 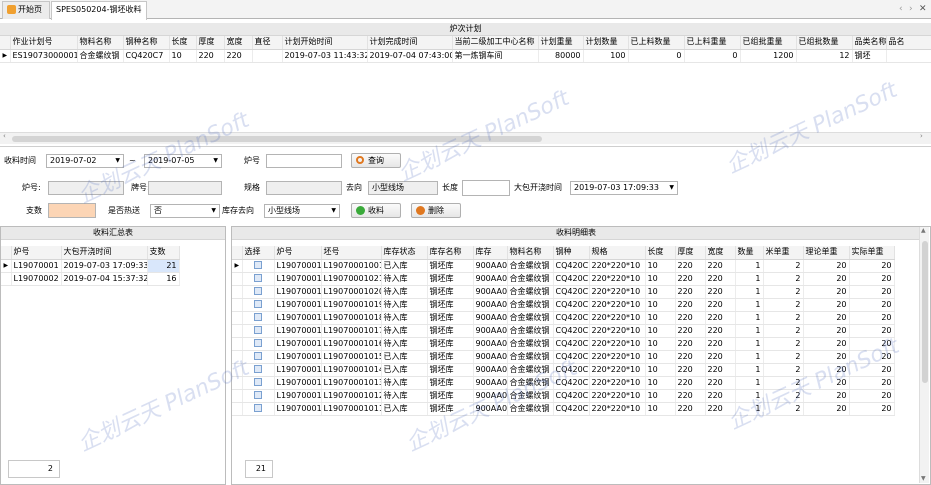 I want to click on plan-col-header: 宽度, so click(x=238, y=43).